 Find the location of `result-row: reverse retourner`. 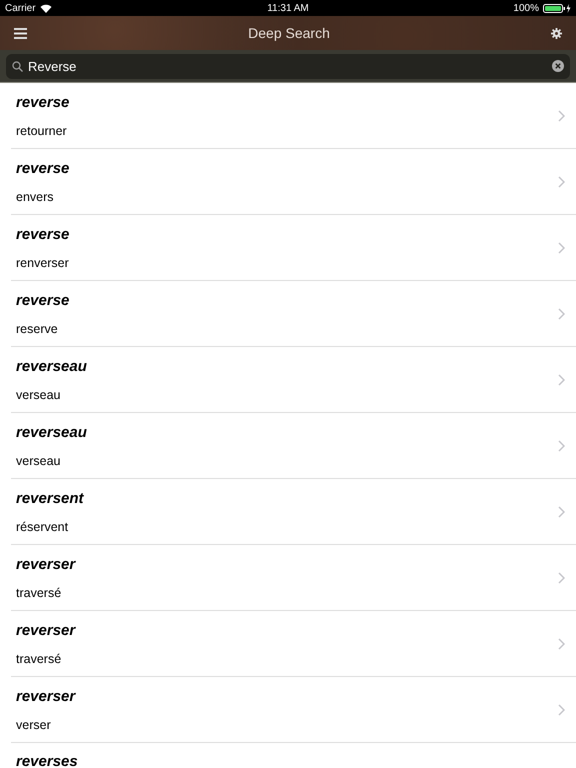

result-row: reverse retourner is located at coordinates (293, 116).